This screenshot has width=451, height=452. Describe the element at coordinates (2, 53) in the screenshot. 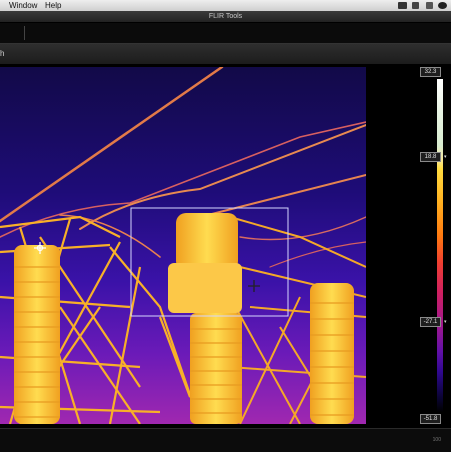

I see `panel-title: h` at that location.